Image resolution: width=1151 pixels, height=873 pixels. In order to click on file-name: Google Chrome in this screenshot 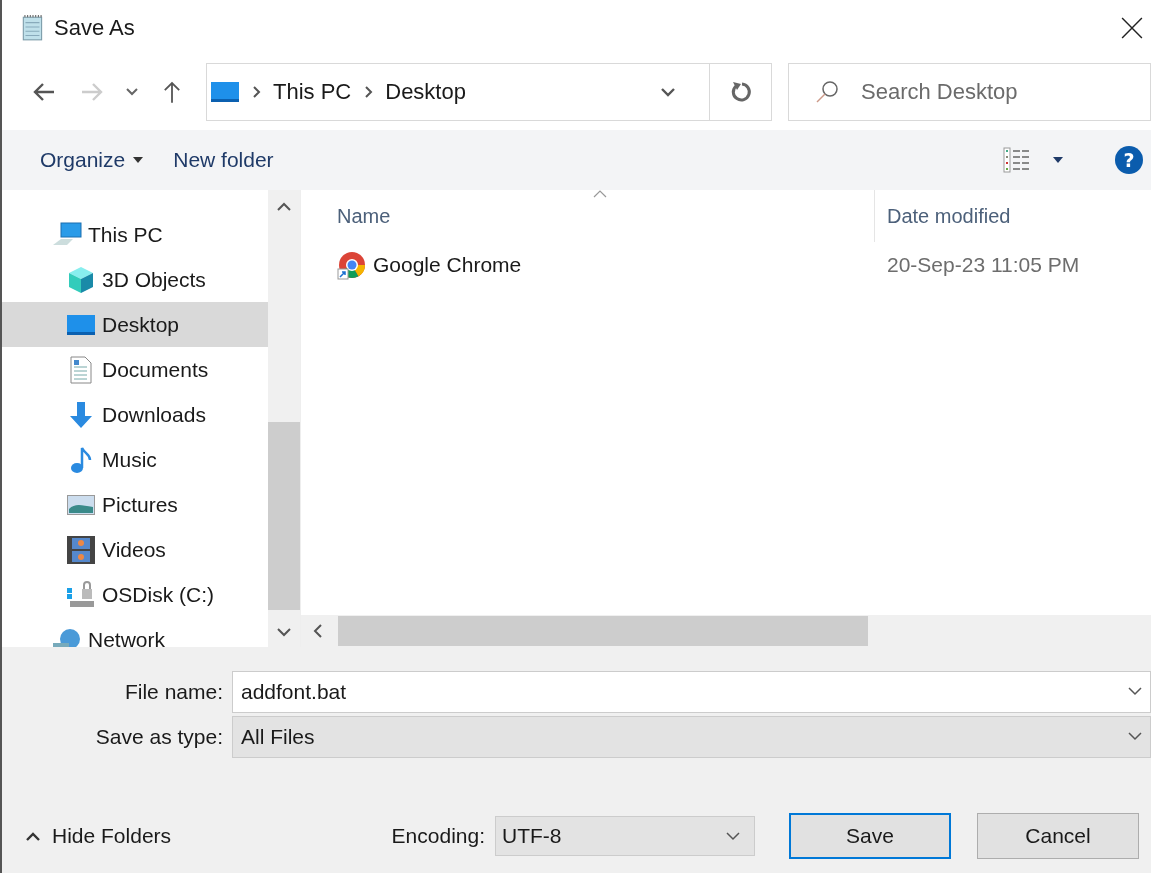, I will do `click(447, 265)`.